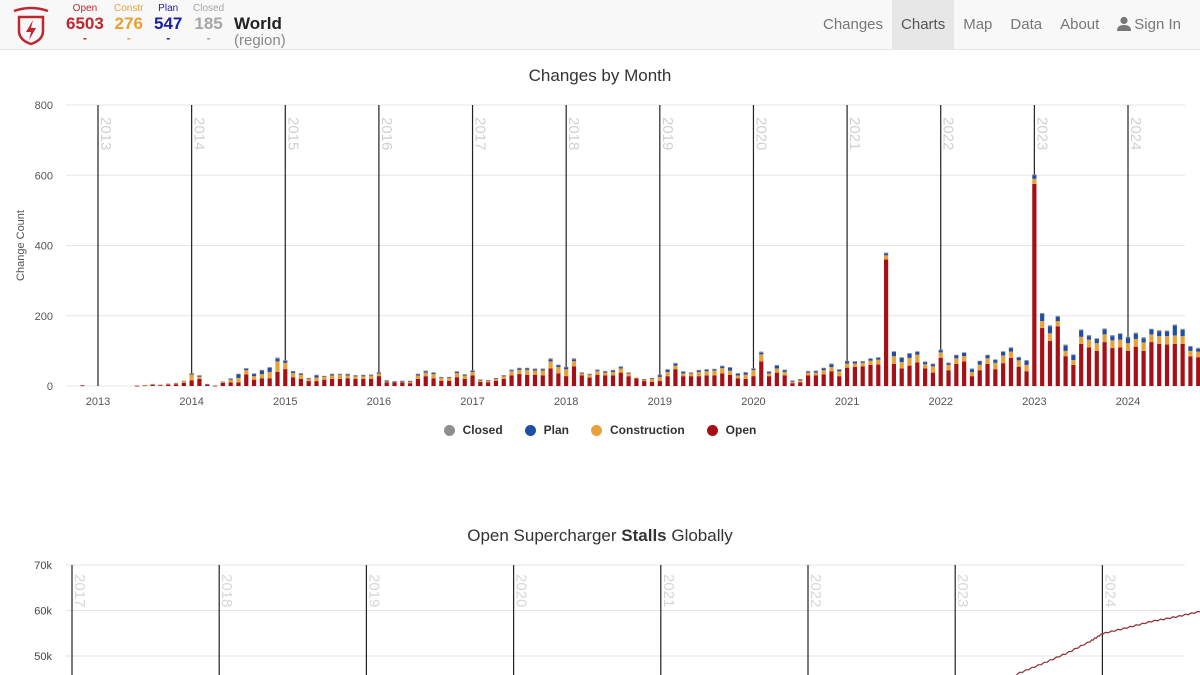 The width and height of the screenshot is (1200, 675). Describe the element at coordinates (43, 657) in the screenshot. I see `y-tick-label: 50k` at that location.